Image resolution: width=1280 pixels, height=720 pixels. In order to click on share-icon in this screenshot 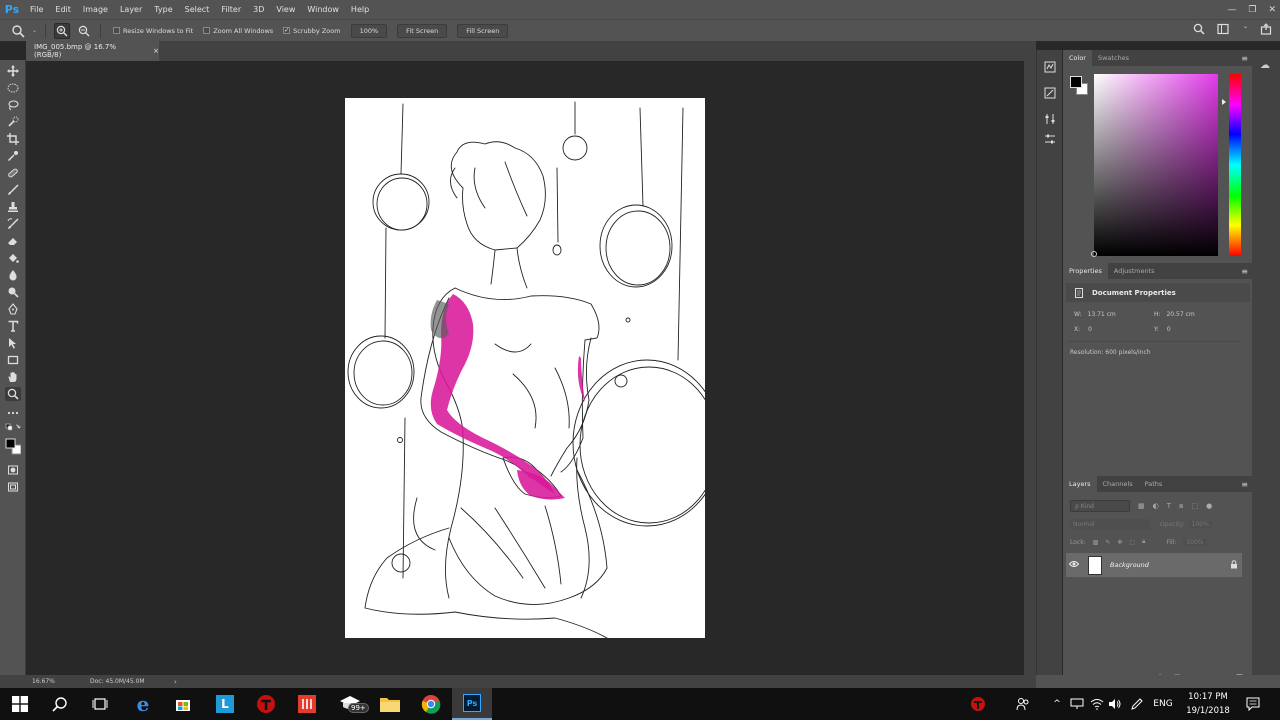, I will do `click(1266, 30)`.